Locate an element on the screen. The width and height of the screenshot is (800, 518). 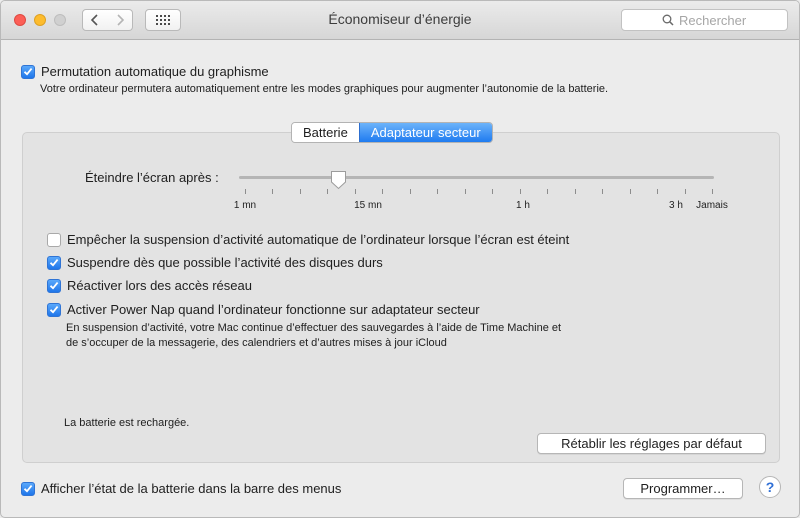
search-input is located at coordinates (713, 20).